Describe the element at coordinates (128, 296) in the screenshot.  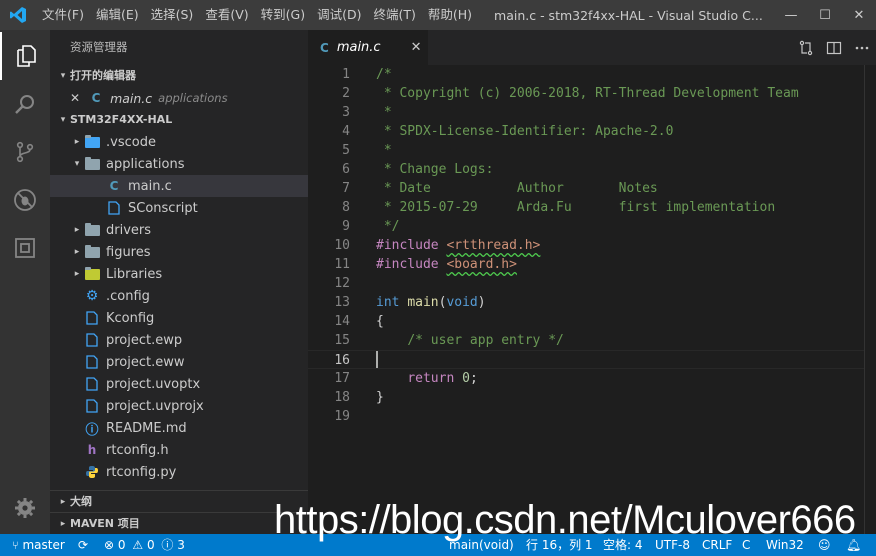
I see `tree-item-label: .config` at that location.